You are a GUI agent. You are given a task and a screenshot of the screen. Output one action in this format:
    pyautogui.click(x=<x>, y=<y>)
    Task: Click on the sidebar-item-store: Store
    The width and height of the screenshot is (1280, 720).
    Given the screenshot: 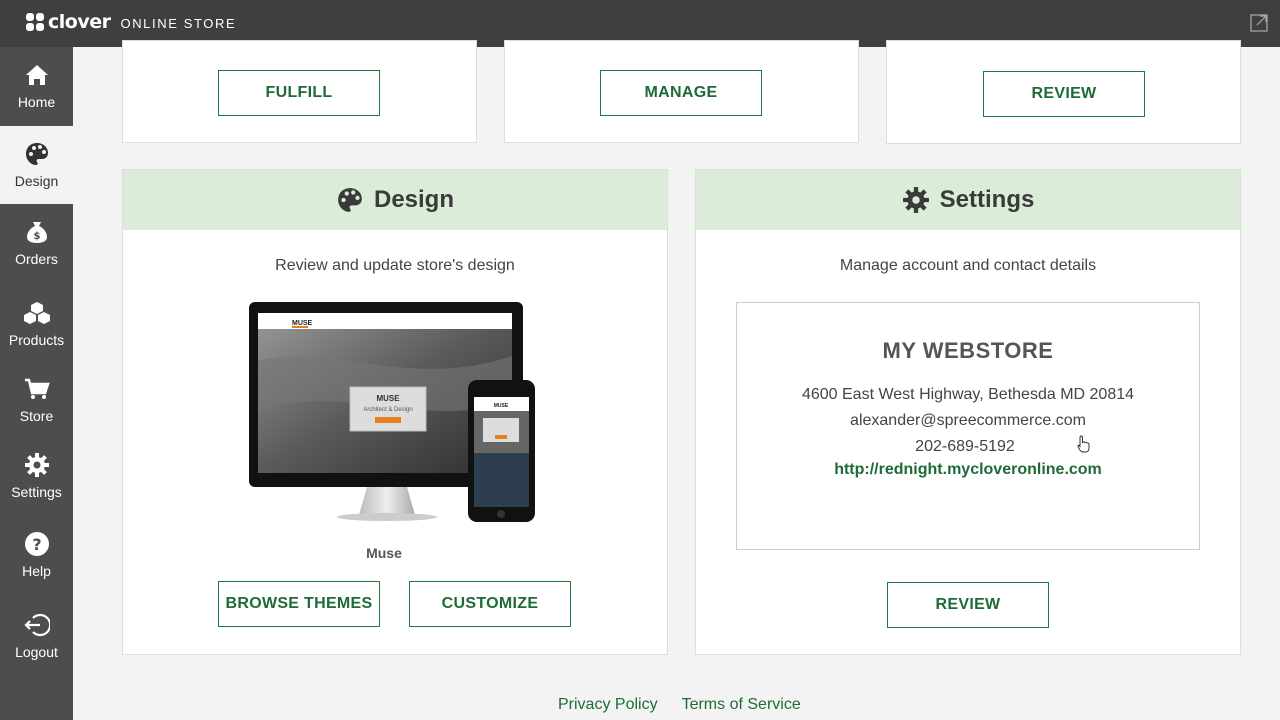 What is the action you would take?
    pyautogui.click(x=36, y=400)
    